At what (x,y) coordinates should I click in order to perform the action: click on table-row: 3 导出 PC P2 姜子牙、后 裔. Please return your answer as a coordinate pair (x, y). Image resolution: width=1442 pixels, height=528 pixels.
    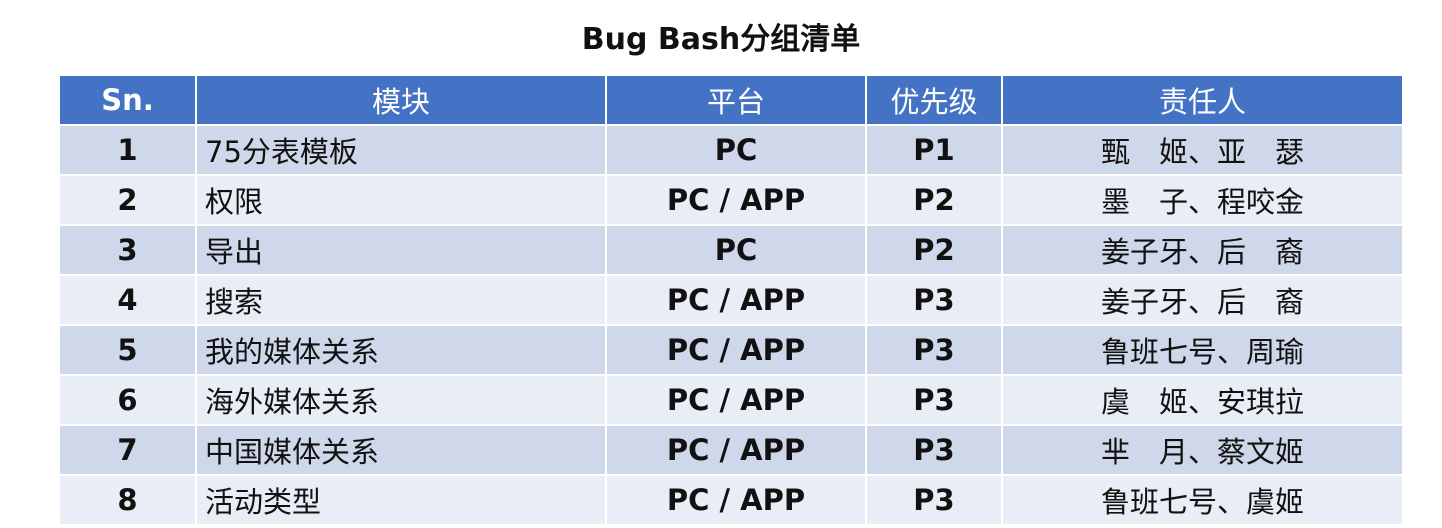
    Looking at the image, I should click on (731, 250).